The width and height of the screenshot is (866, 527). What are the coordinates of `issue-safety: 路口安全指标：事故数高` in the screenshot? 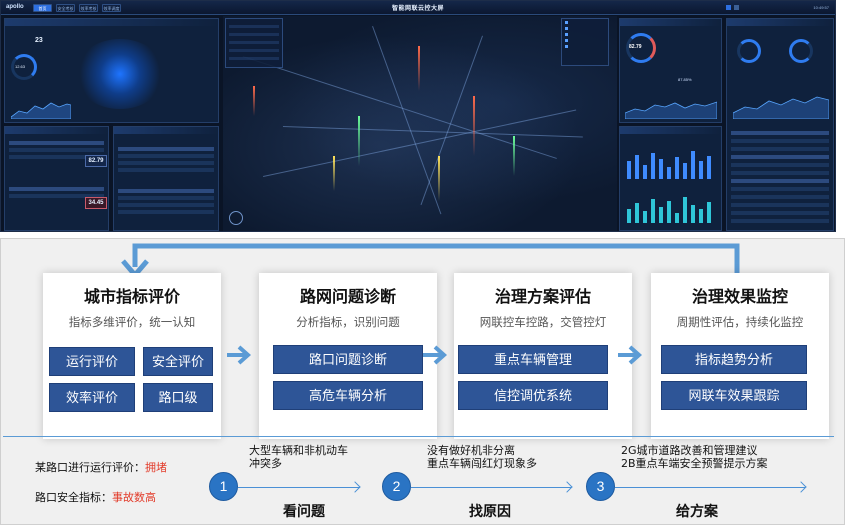 It's located at (95, 497).